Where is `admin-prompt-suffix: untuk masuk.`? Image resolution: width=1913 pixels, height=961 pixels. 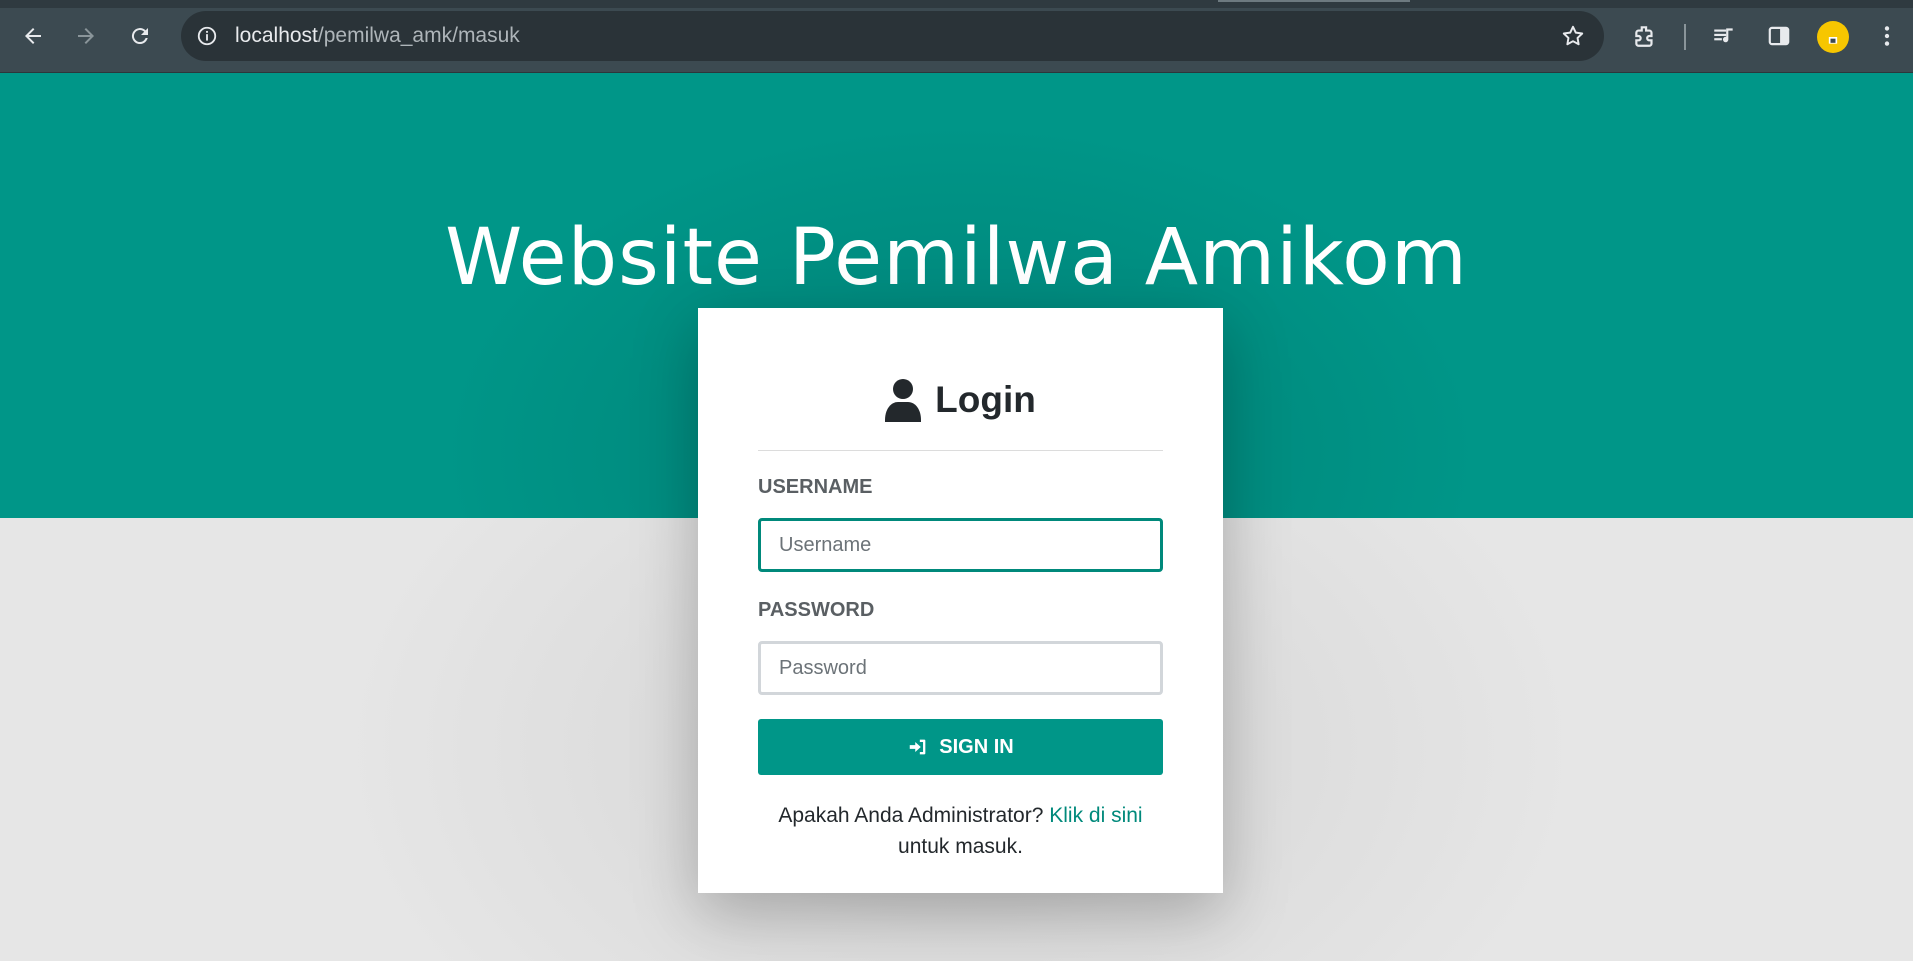 admin-prompt-suffix: untuk masuk. is located at coordinates (960, 846).